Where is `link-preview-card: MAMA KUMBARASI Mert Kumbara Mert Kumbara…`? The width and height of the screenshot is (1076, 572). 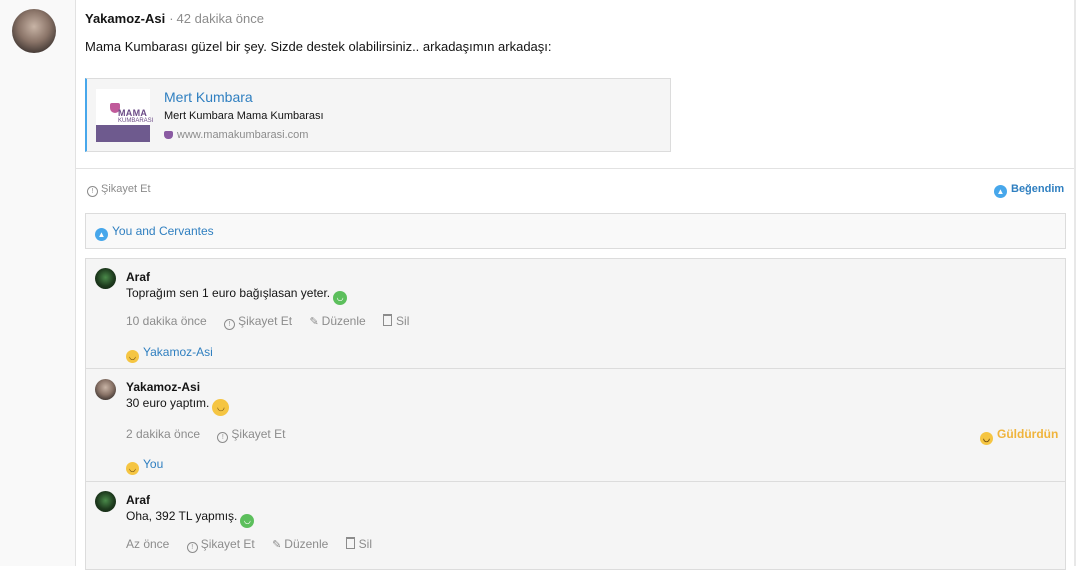
link-preview-card: MAMA KUMBARASI Mert Kumbara Mert Kumbara… is located at coordinates (378, 115).